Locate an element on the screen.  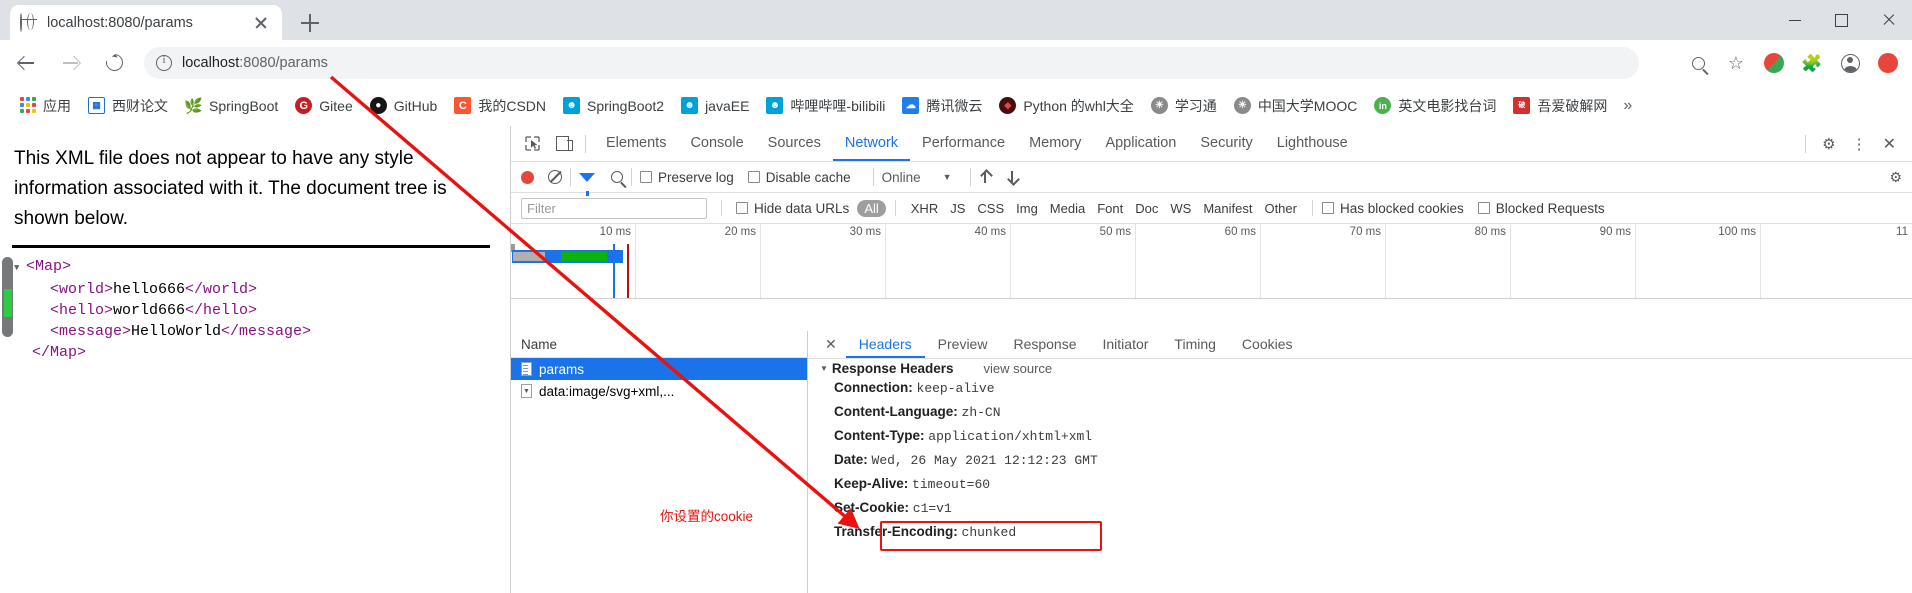
extensions-puzzle-icon: 🧩 is located at coordinates (1812, 63).